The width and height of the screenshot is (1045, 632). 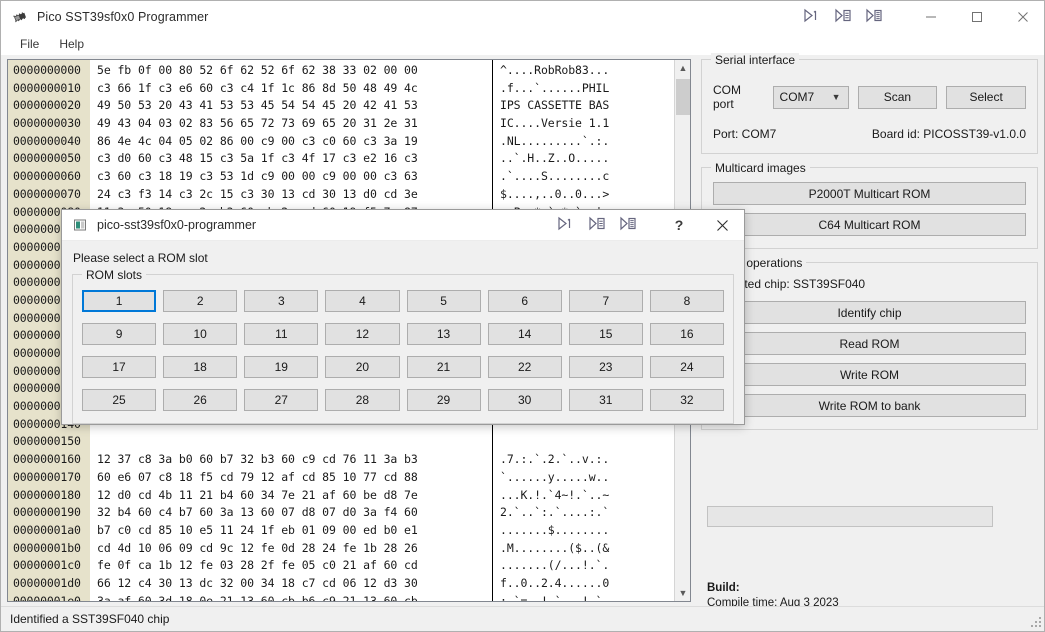 What do you see at coordinates (686, 367) in the screenshot?
I see `rom-slot-button-24: 24` at bounding box center [686, 367].